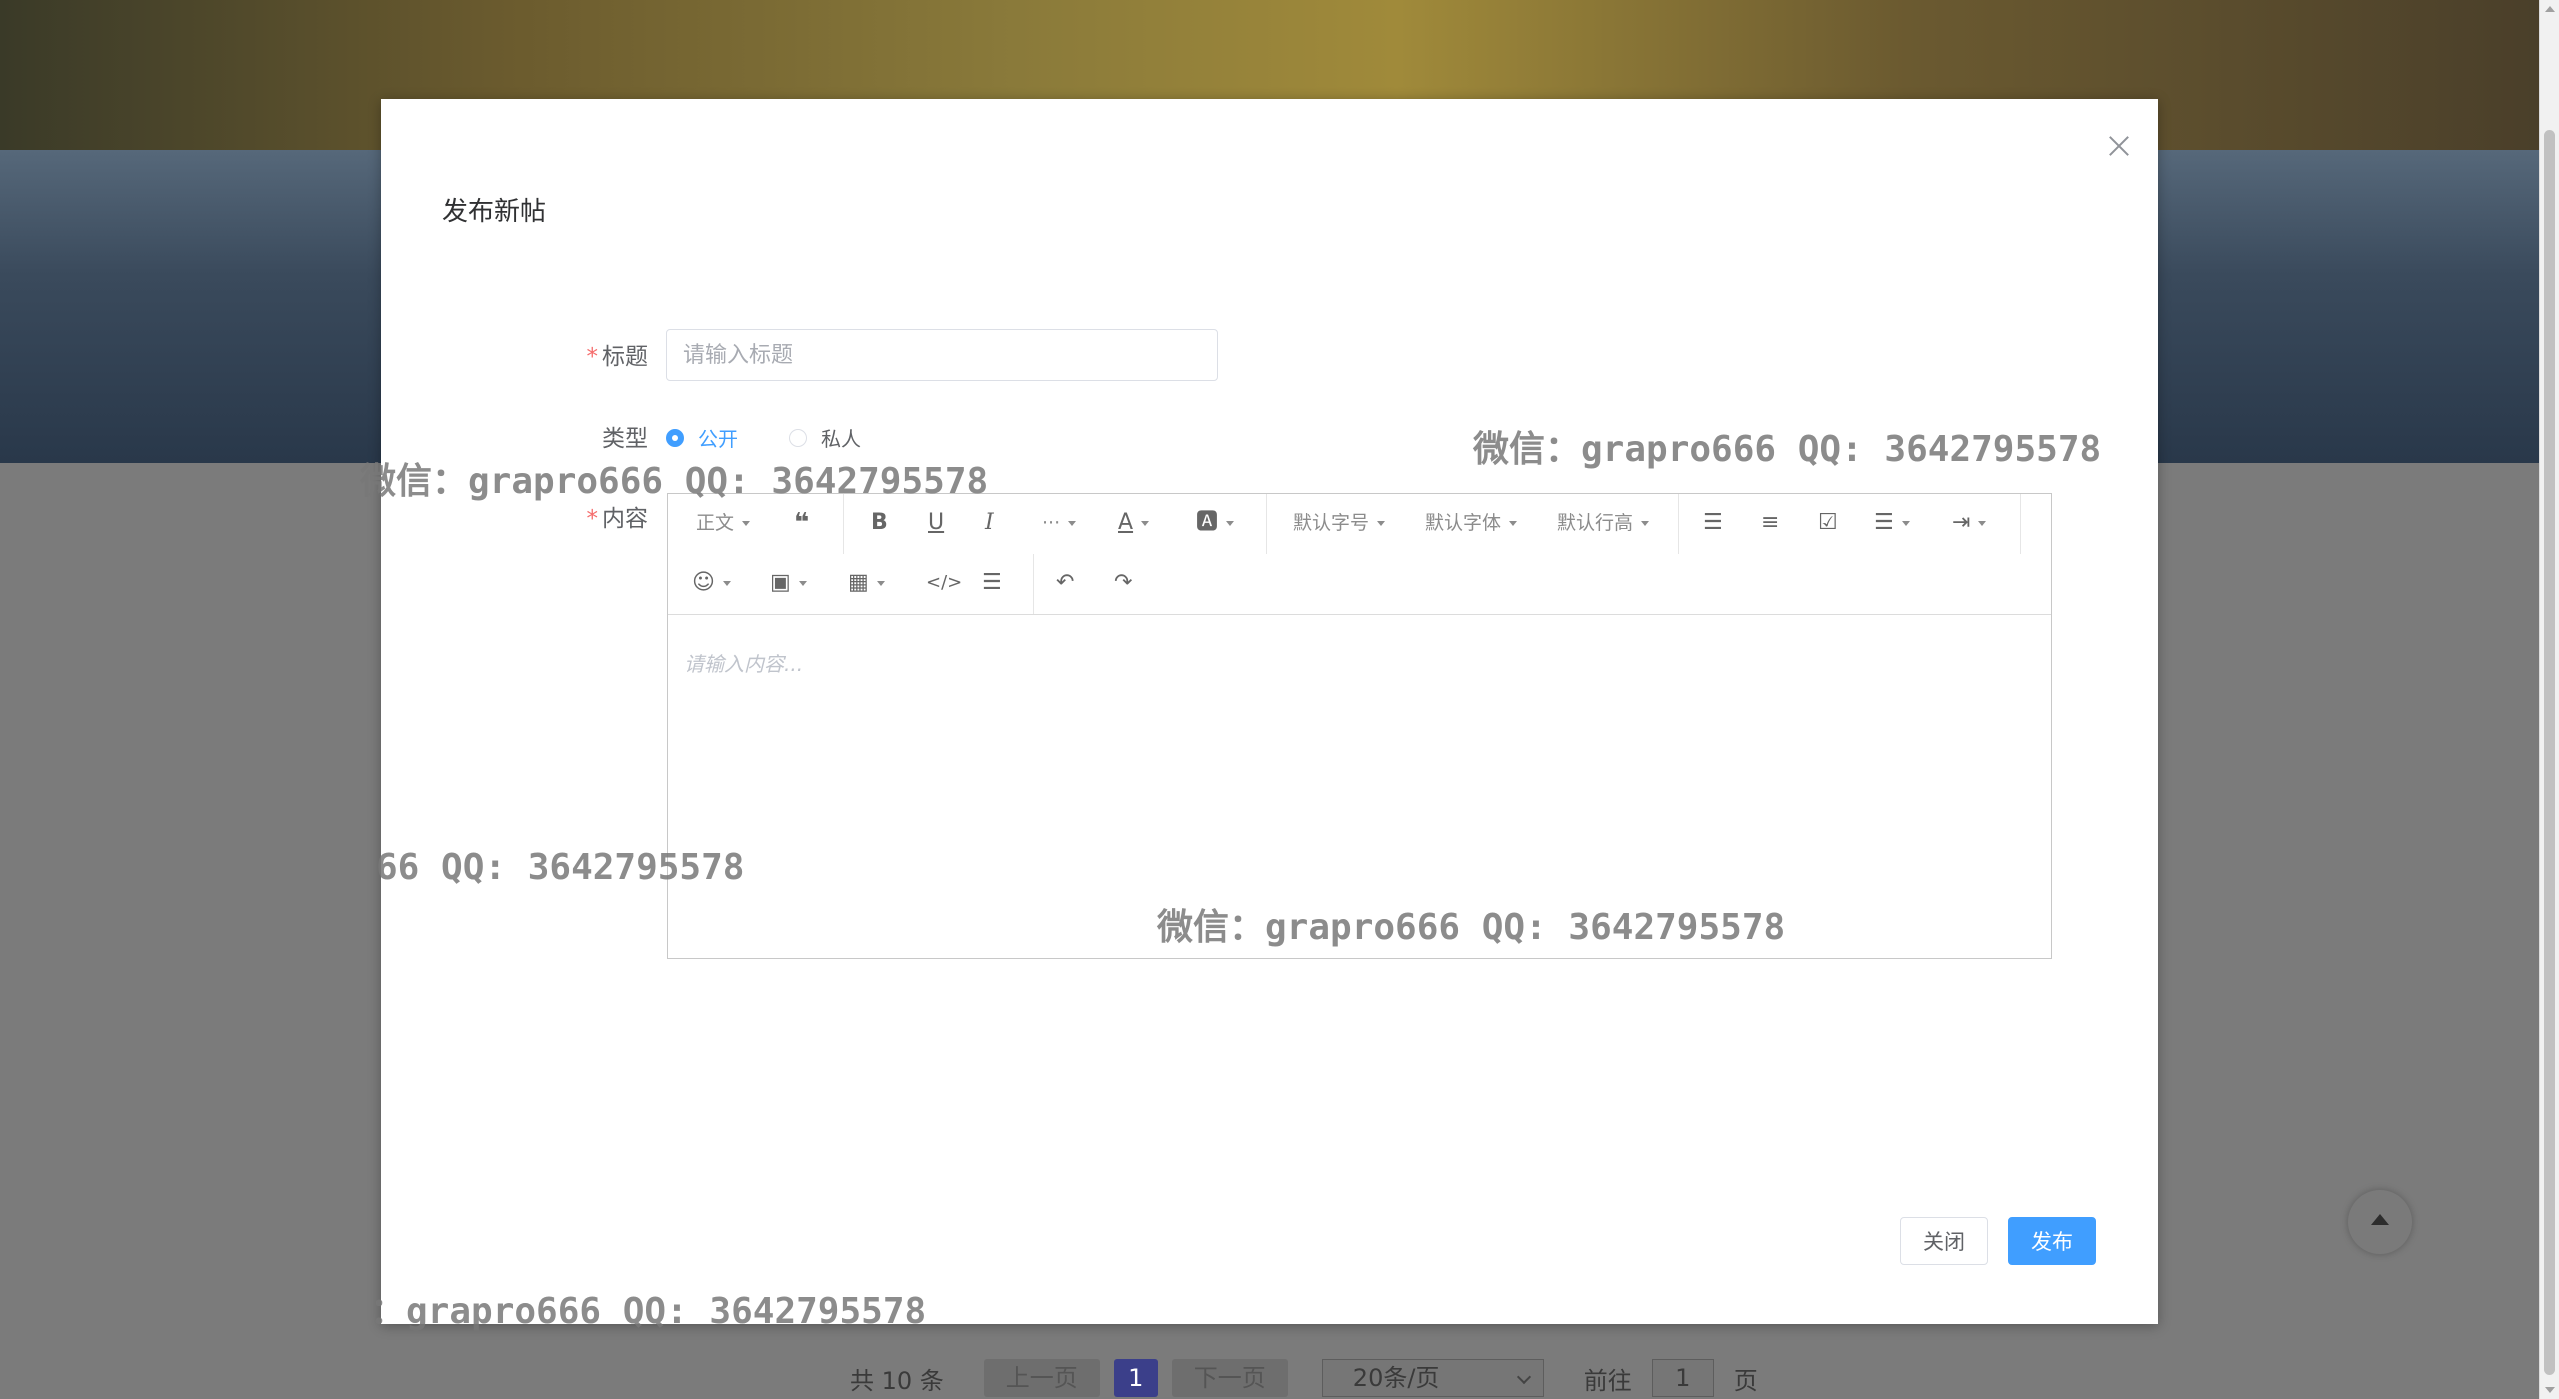 The width and height of the screenshot is (2559, 1399). I want to click on back-to-top-button, so click(2380, 1222).